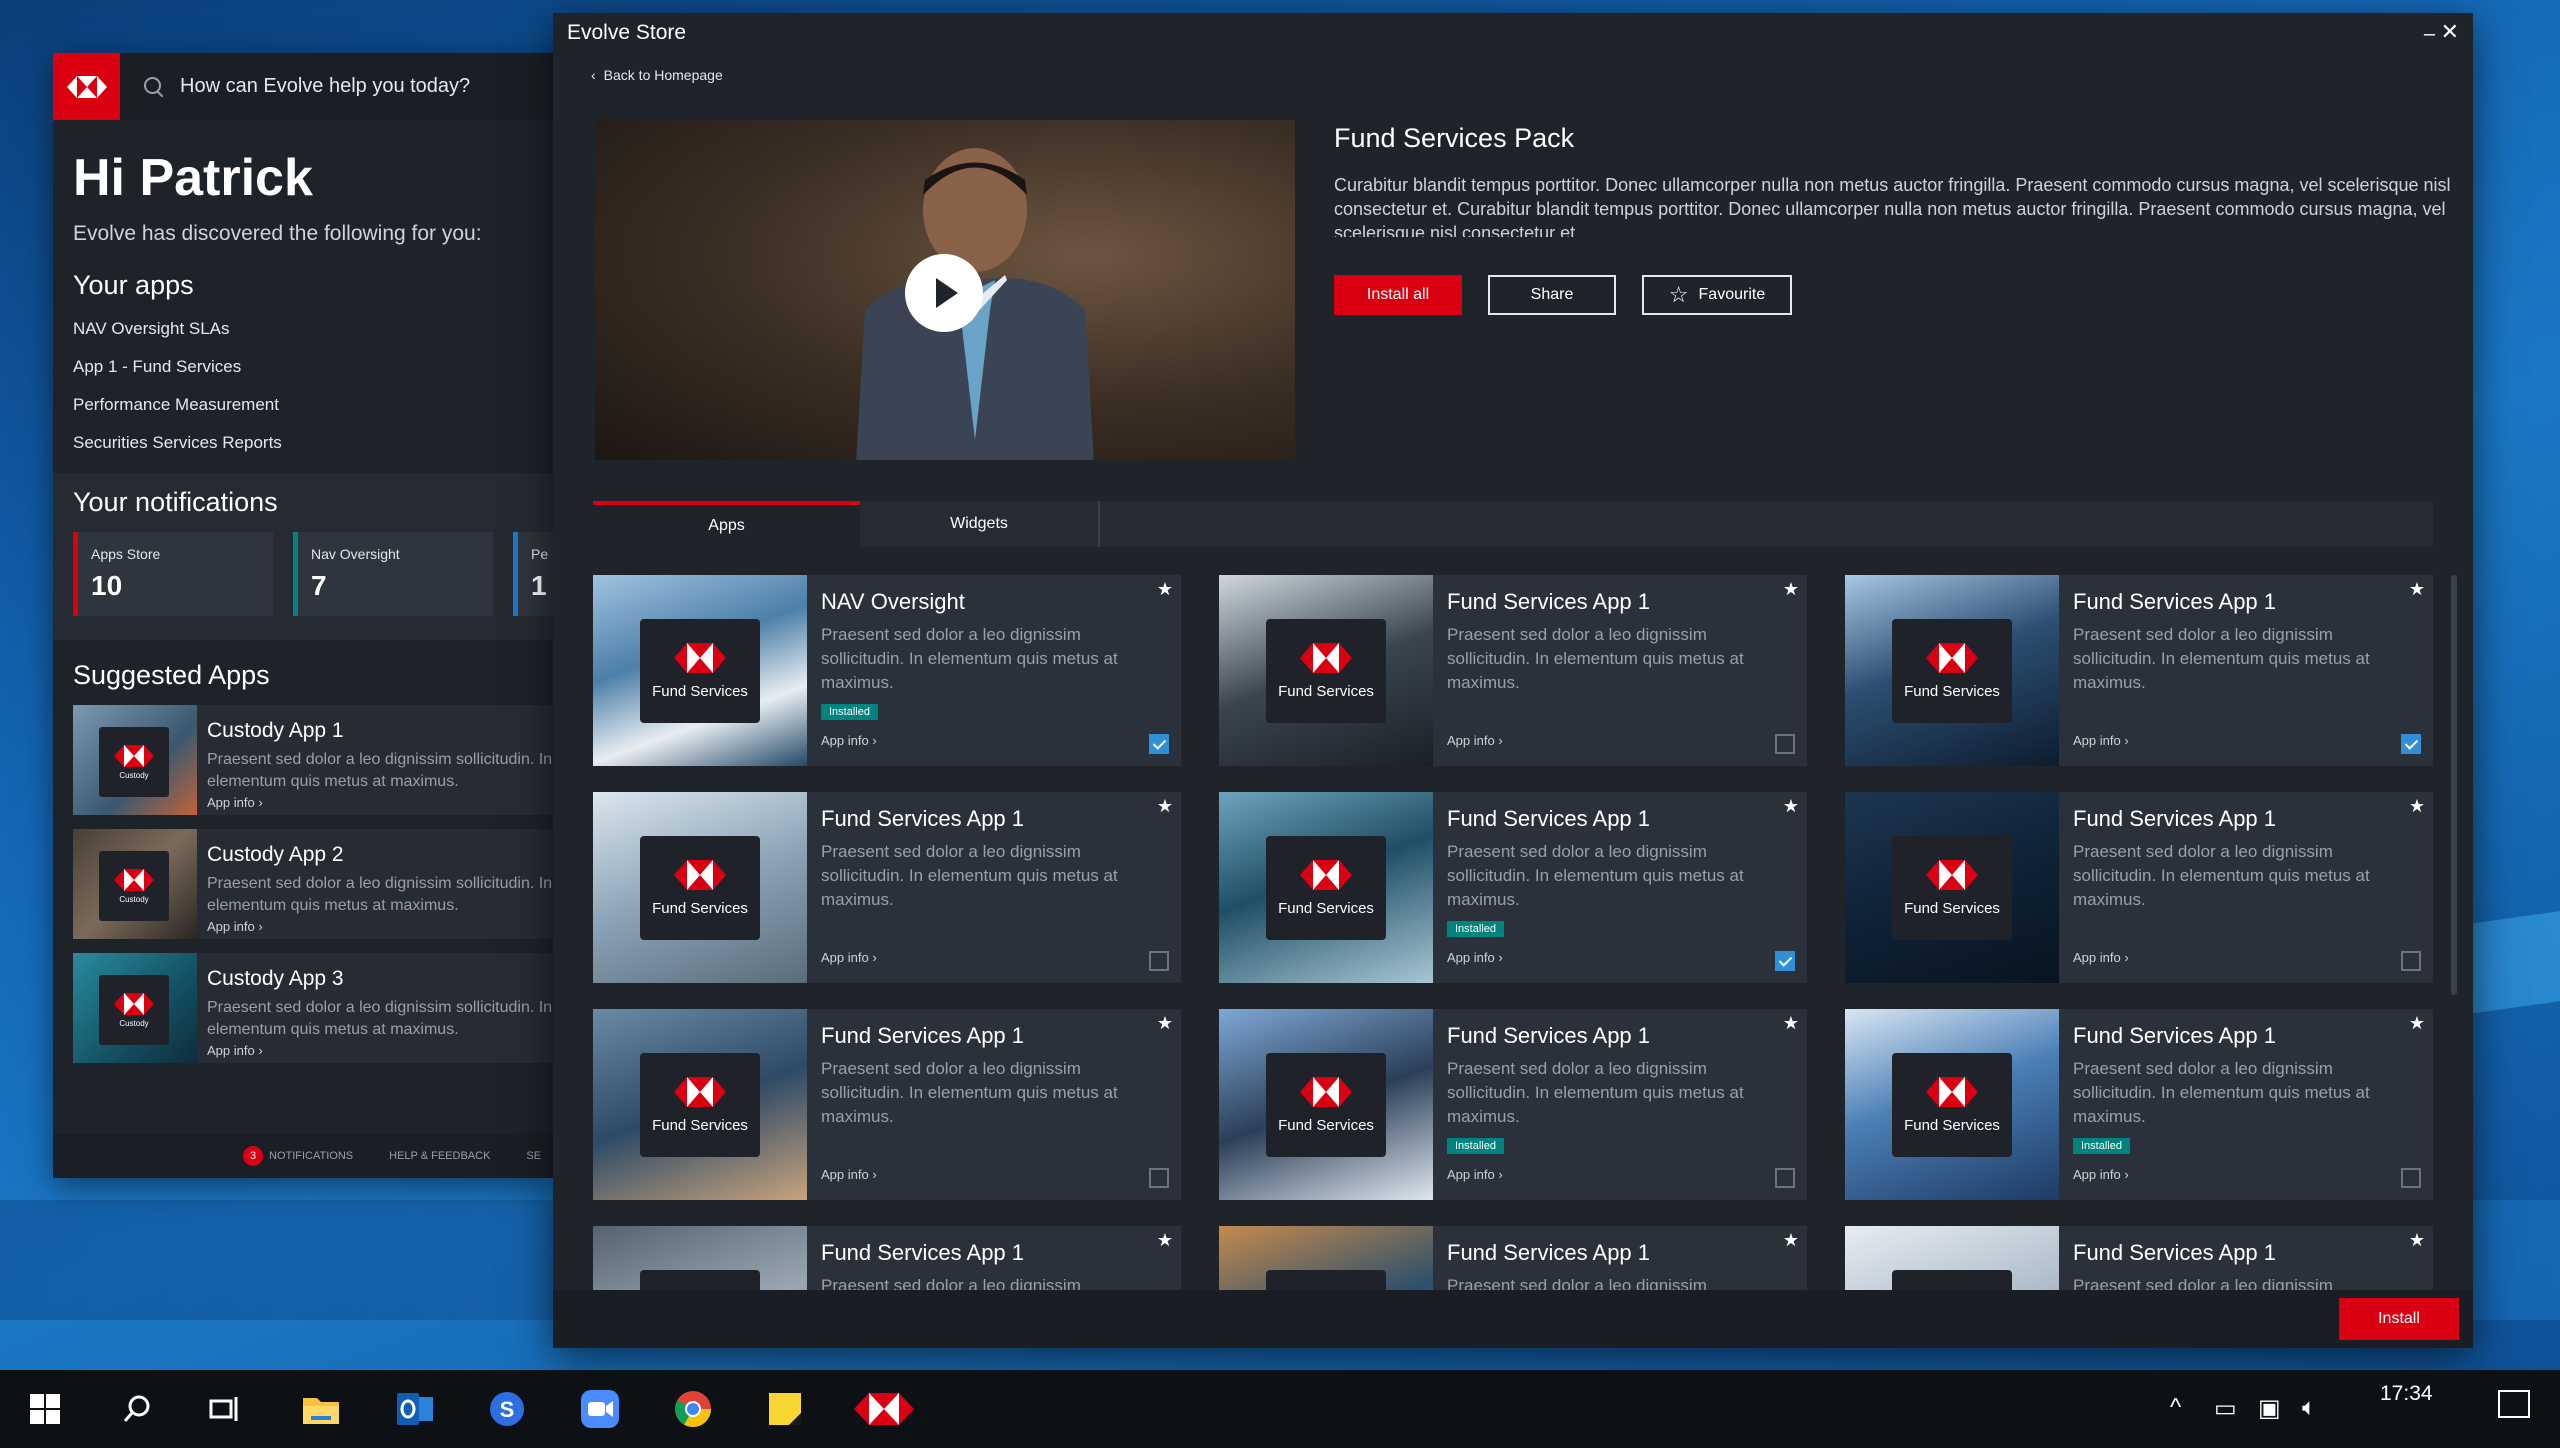  What do you see at coordinates (1952, 1125) in the screenshot?
I see `tile-label: Fund Services` at bounding box center [1952, 1125].